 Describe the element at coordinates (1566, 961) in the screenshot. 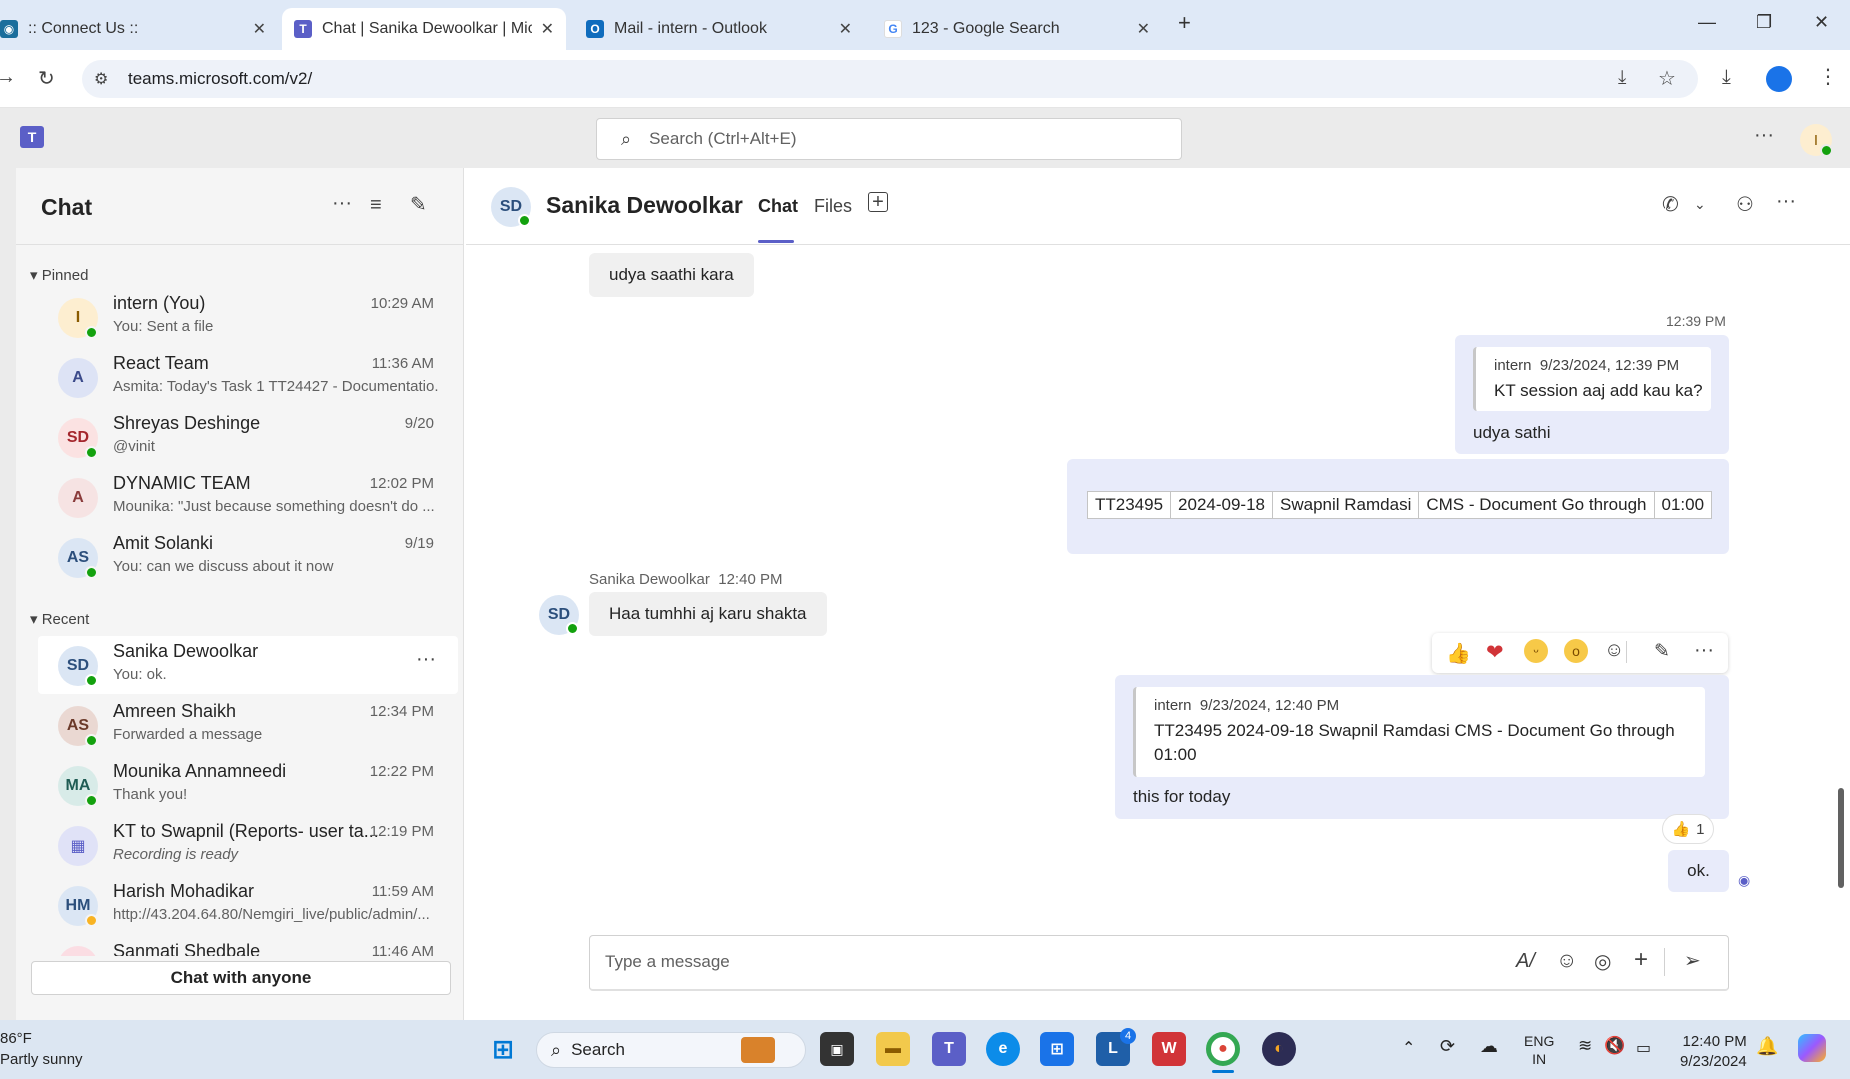

I see `emoji-icon: ☺` at that location.